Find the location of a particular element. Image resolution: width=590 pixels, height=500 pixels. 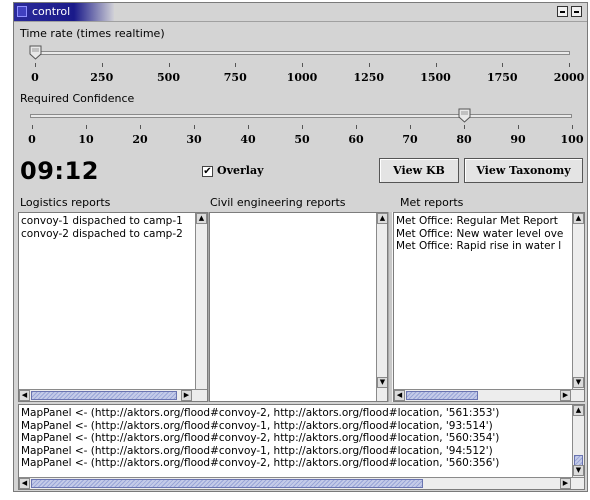

confidence-slider-thumb is located at coordinates (464, 115).